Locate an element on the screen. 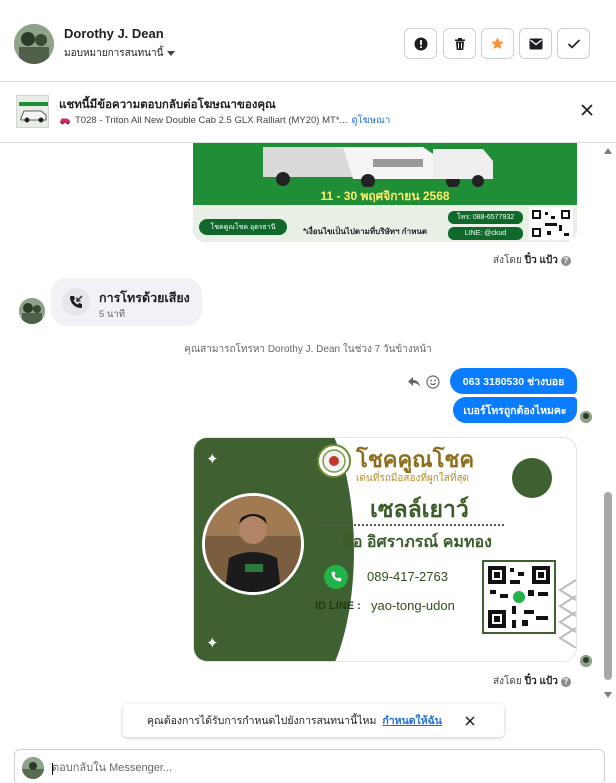  card-phone-number: 089-417-2763 is located at coordinates (407, 576).